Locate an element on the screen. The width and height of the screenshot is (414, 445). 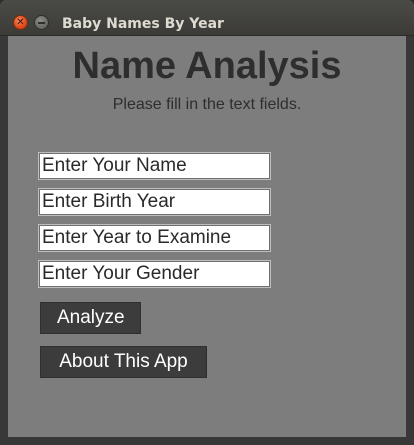
minimize-bar is located at coordinates (41, 22).